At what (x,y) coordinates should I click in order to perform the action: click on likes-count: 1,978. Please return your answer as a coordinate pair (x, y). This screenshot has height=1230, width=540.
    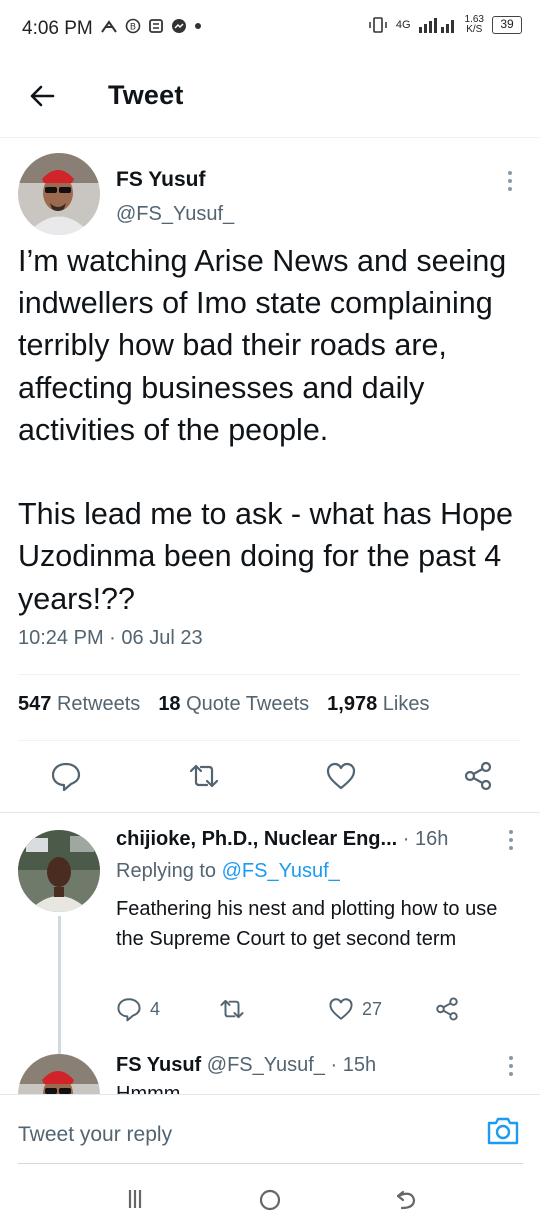
    Looking at the image, I should click on (352, 704).